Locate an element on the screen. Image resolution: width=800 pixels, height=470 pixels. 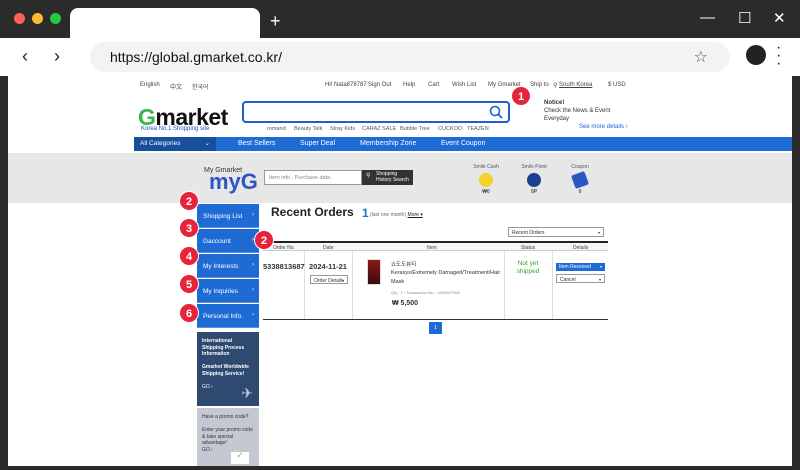
search-icon is located at coordinates (496, 112).